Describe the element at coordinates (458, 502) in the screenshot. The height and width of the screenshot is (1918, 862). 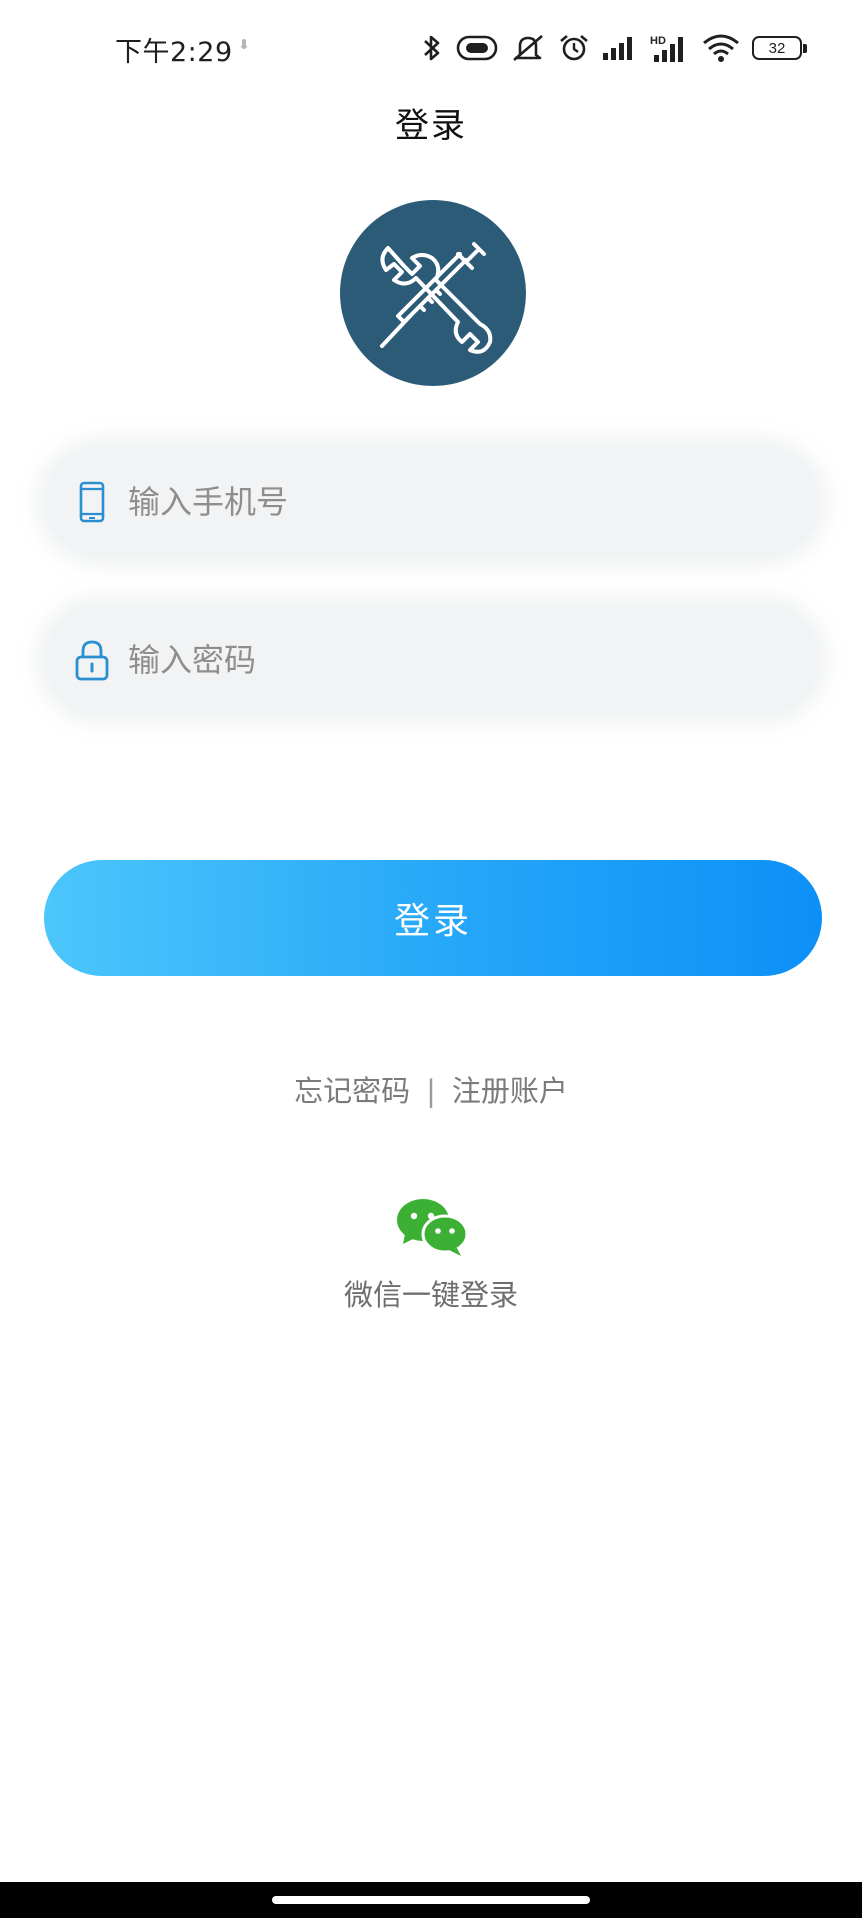
I see `phone-input` at that location.